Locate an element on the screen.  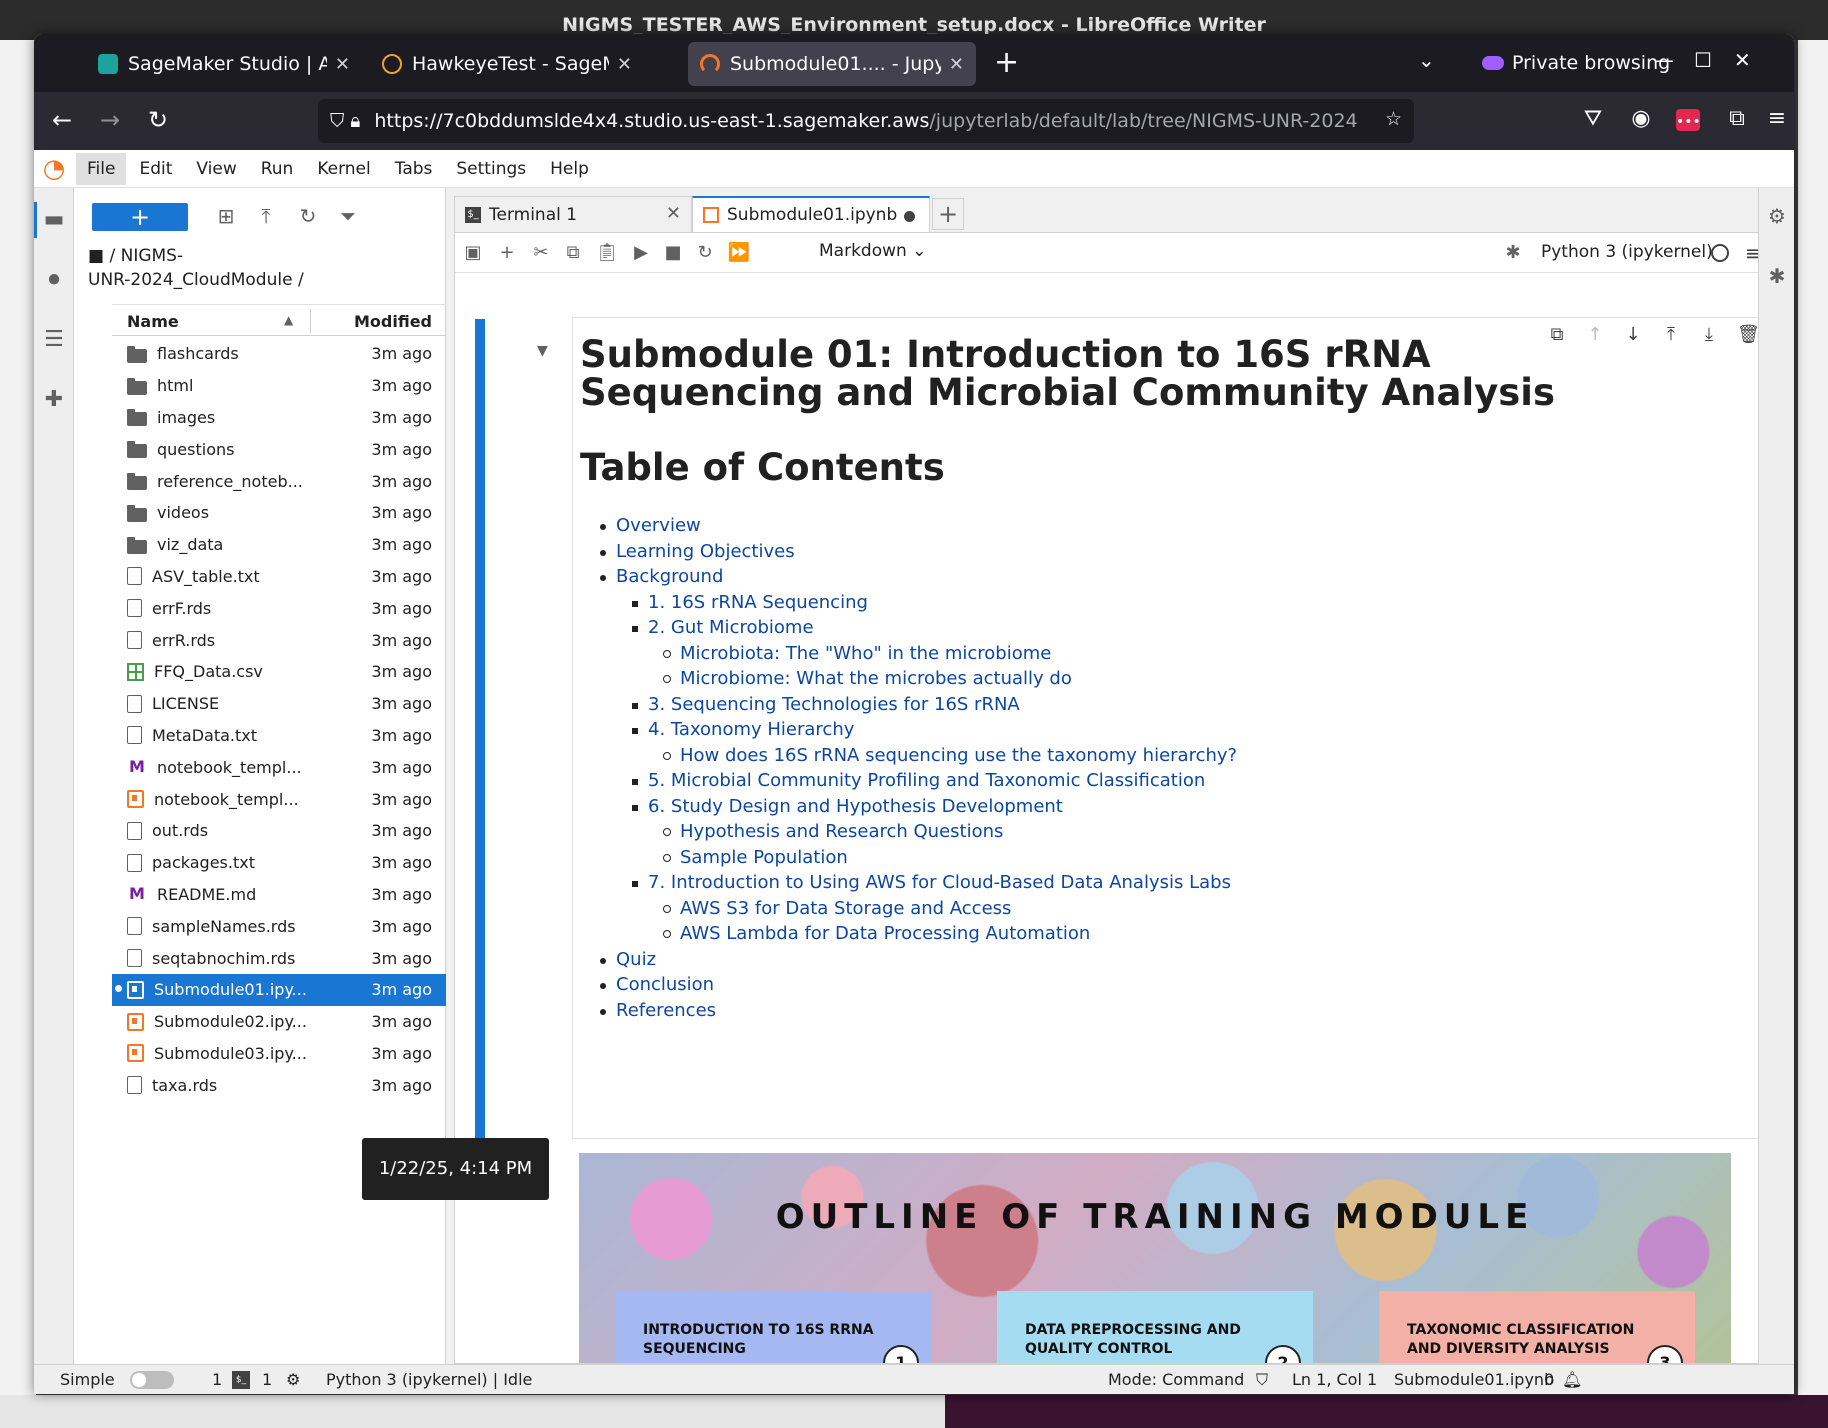
file-row: notebook_templ... 3m ago is located at coordinates (279, 799).